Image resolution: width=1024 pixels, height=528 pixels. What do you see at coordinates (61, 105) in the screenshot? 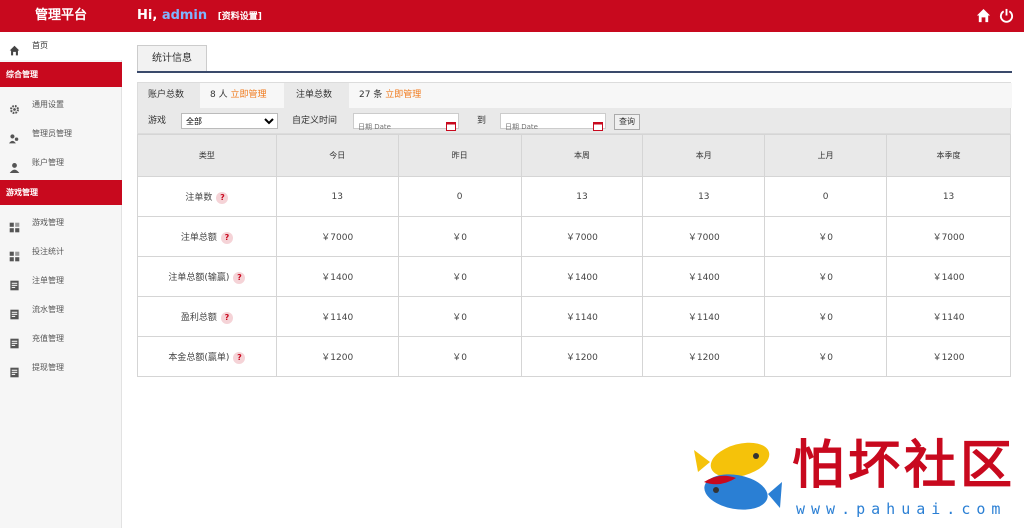
I see `sidebar-item-general-settings: 通用设置` at bounding box center [61, 105].